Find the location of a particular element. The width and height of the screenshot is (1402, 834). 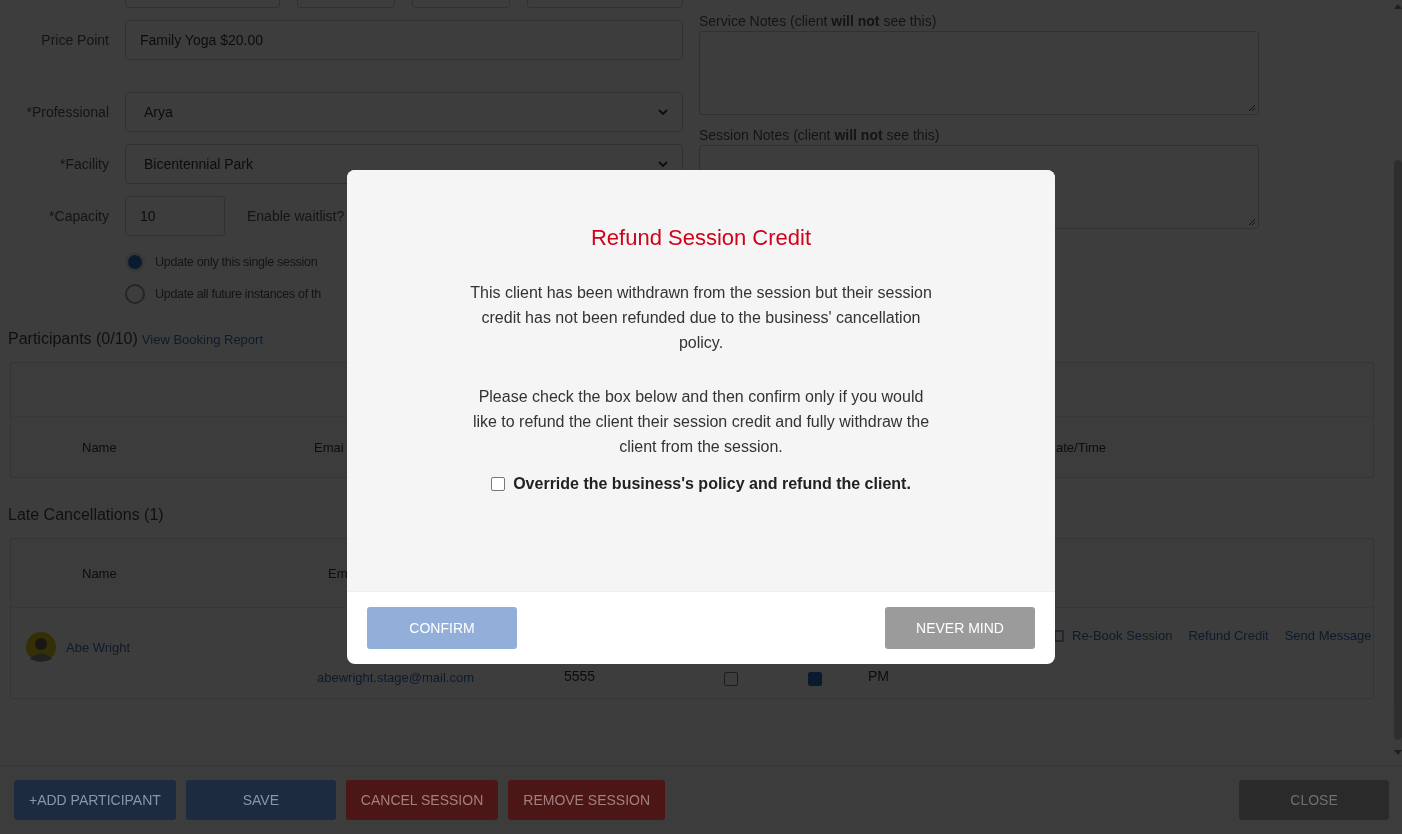

avatar-icon is located at coordinates (41, 647).